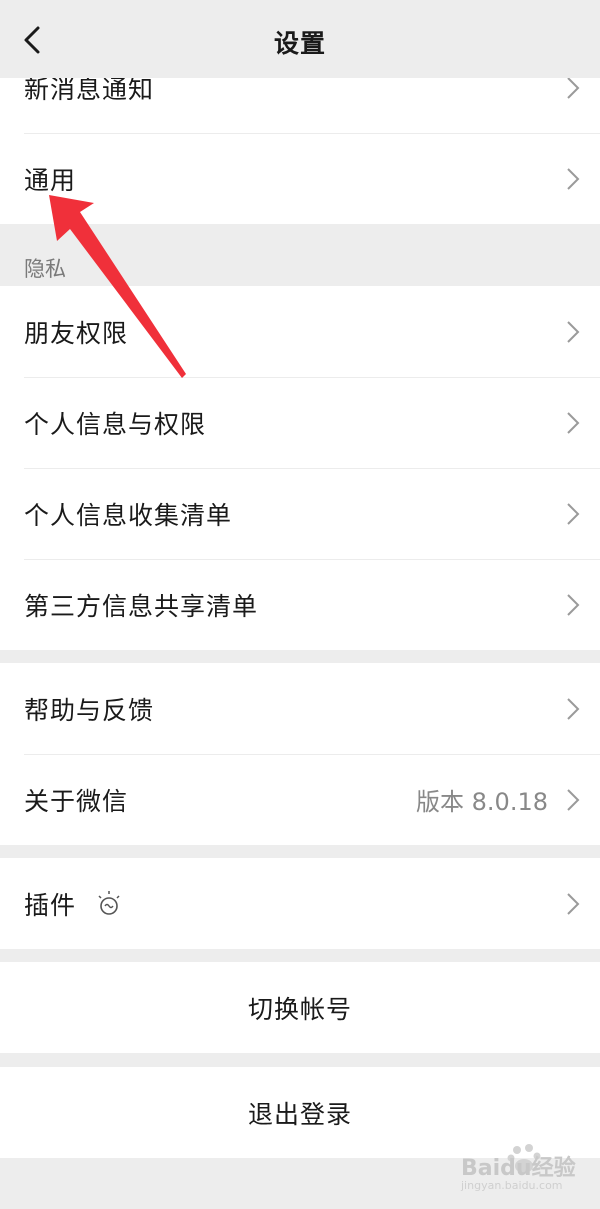 The height and width of the screenshot is (1209, 600). What do you see at coordinates (109, 902) in the screenshot?
I see `lightbulb-icon` at bounding box center [109, 902].